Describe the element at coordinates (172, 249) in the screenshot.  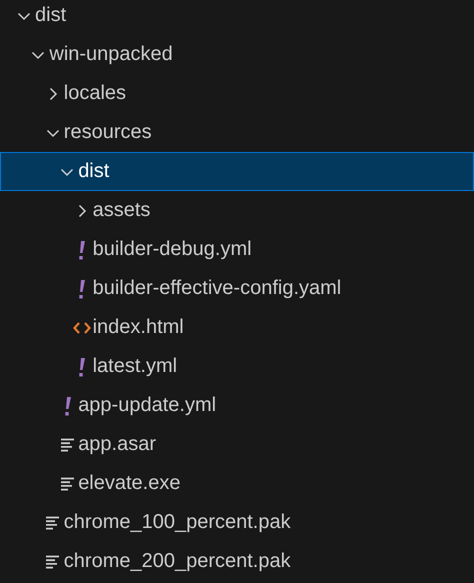
I see `file-name: builder-debug.yml` at that location.